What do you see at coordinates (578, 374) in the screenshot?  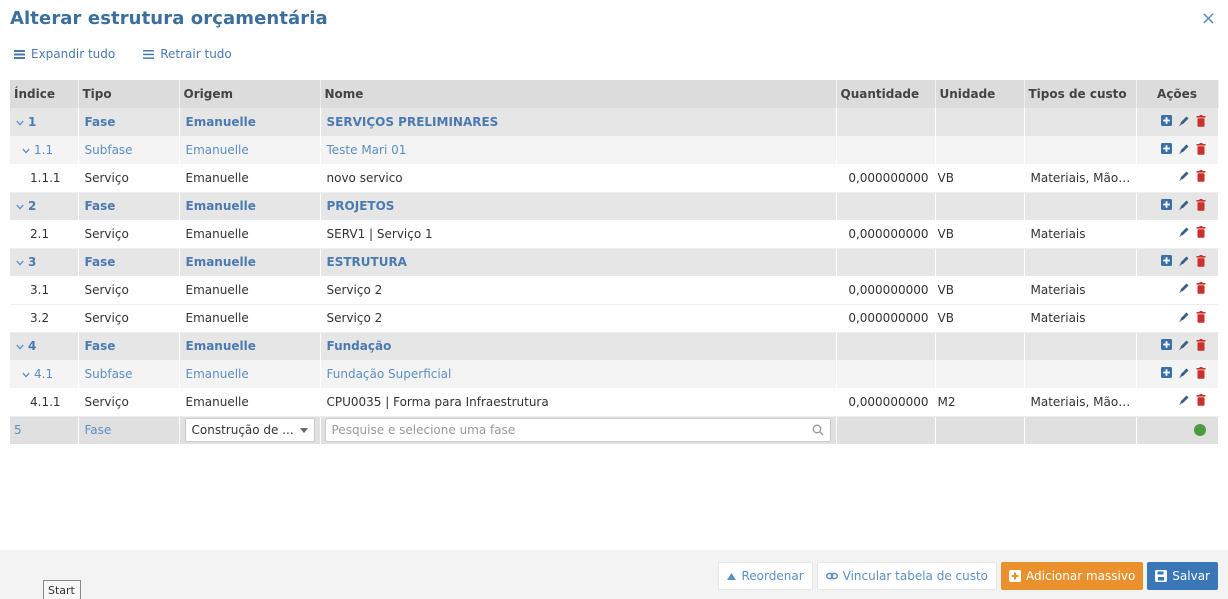 I see `cell-name: Fundação Superficial` at bounding box center [578, 374].